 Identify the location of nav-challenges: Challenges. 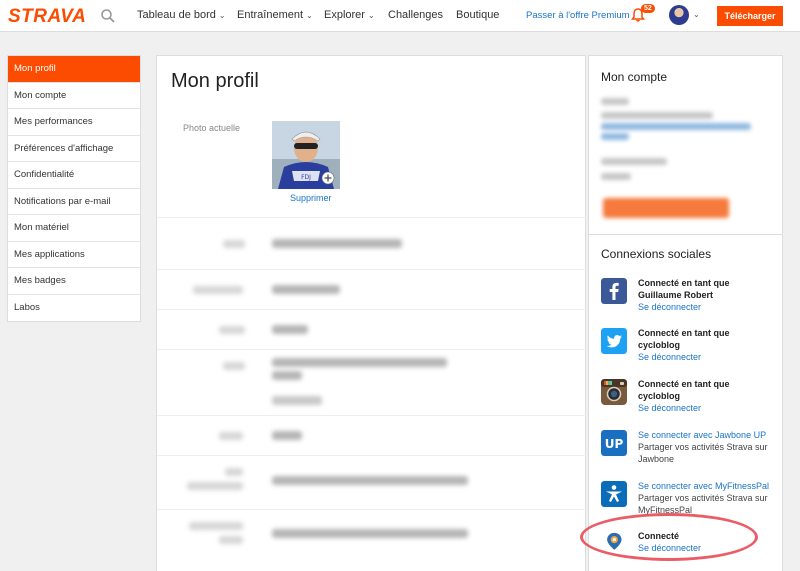
(415, 15).